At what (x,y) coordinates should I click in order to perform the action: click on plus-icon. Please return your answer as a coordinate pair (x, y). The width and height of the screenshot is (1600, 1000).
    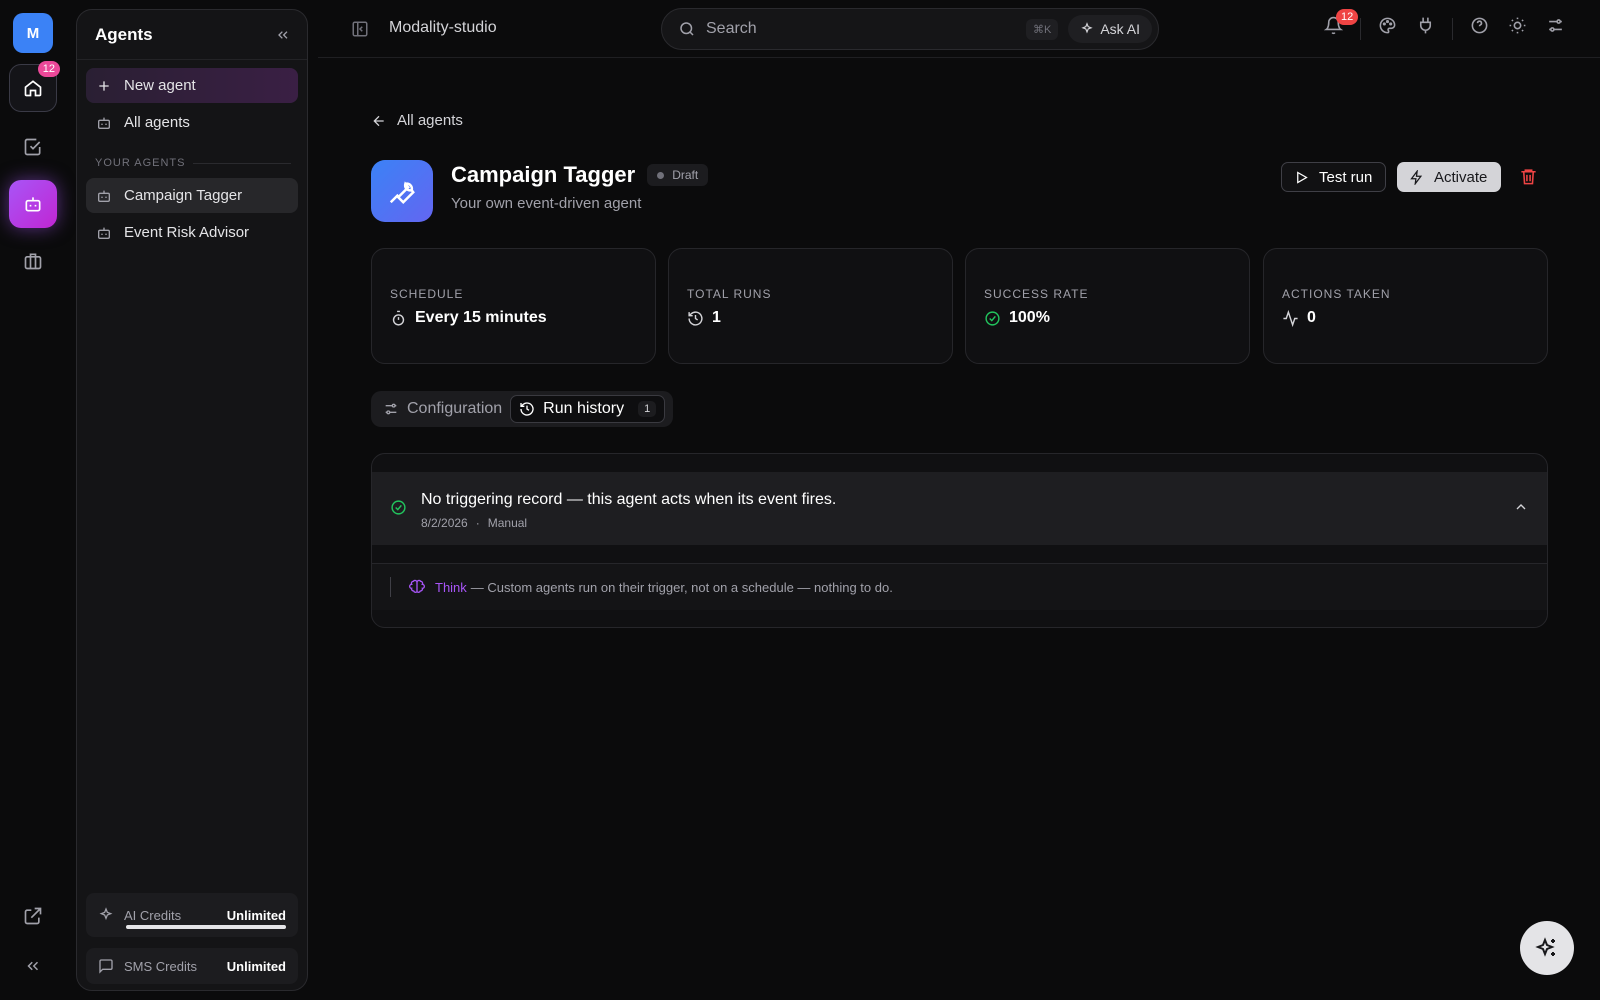
    Looking at the image, I should click on (104, 85).